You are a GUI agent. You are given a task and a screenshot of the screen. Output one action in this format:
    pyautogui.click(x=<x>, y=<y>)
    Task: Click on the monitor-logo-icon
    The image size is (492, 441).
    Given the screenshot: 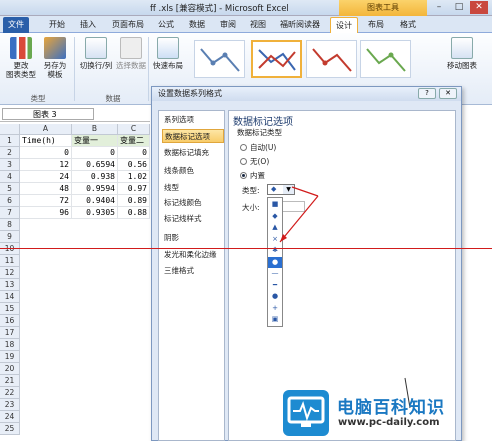 What is the action you would take?
    pyautogui.click(x=306, y=413)
    